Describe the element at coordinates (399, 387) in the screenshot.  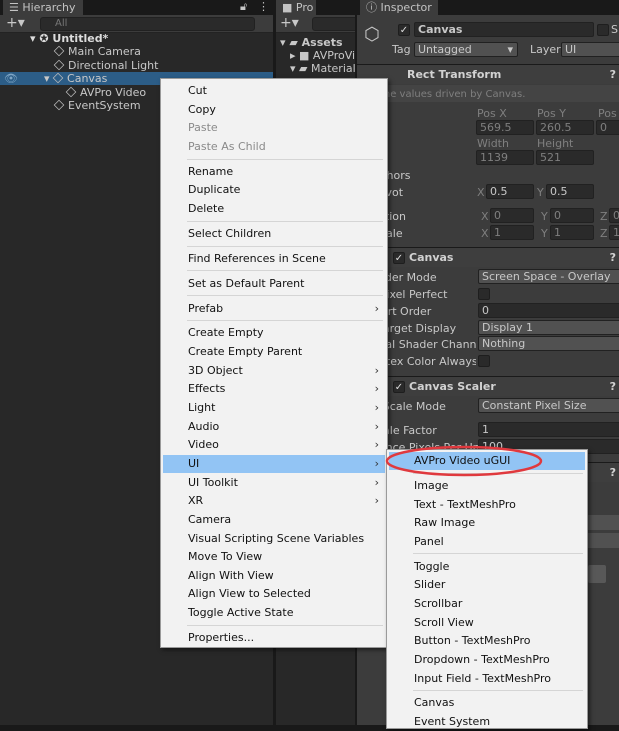
I see `scaler-enabled-checkbox: ✓` at that location.